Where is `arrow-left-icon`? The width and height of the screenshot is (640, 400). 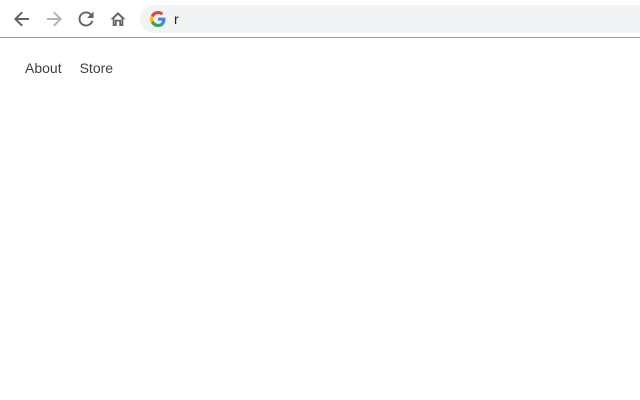 arrow-left-icon is located at coordinates (21, 19).